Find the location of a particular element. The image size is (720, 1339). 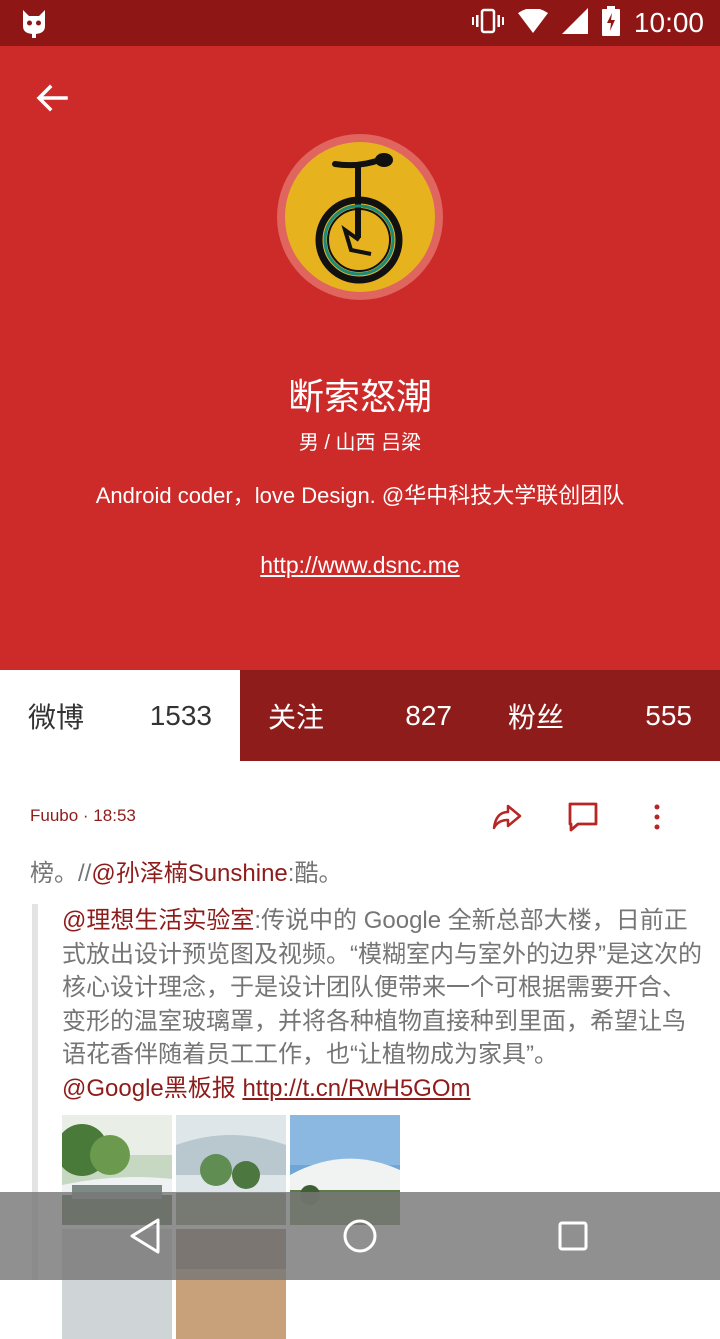

comment-icon is located at coordinates (583, 817).